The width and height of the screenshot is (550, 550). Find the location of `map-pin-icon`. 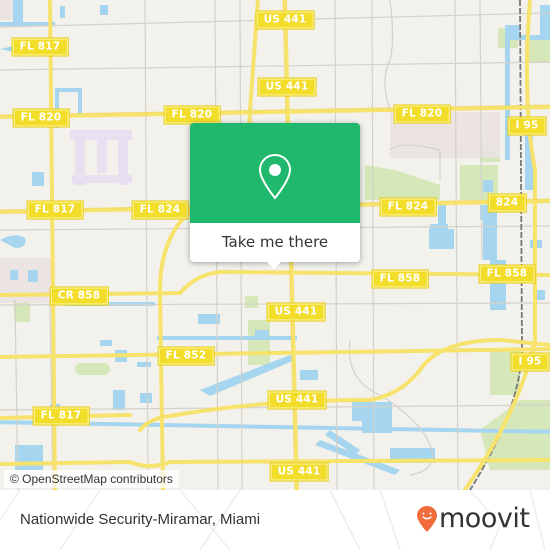

map-pin-icon is located at coordinates (275, 176).